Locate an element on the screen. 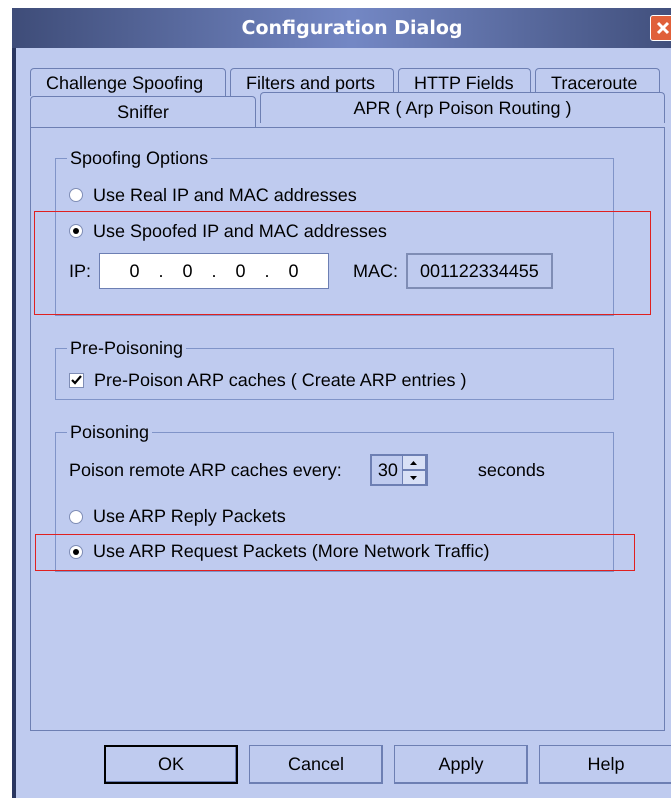 This screenshot has width=671, height=798. radio-label: Use ARP Reply Packets is located at coordinates (189, 516).